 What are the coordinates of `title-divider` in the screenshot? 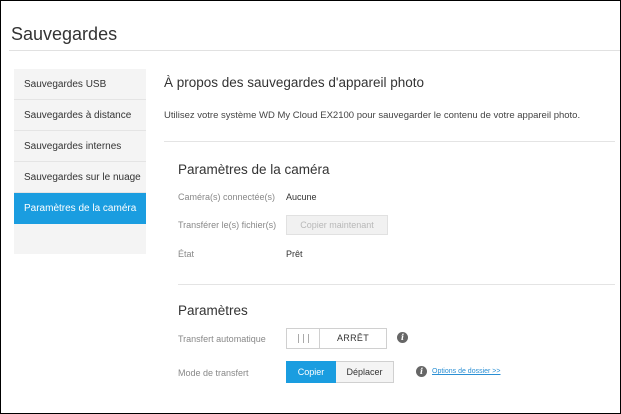 It's located at (314, 50).